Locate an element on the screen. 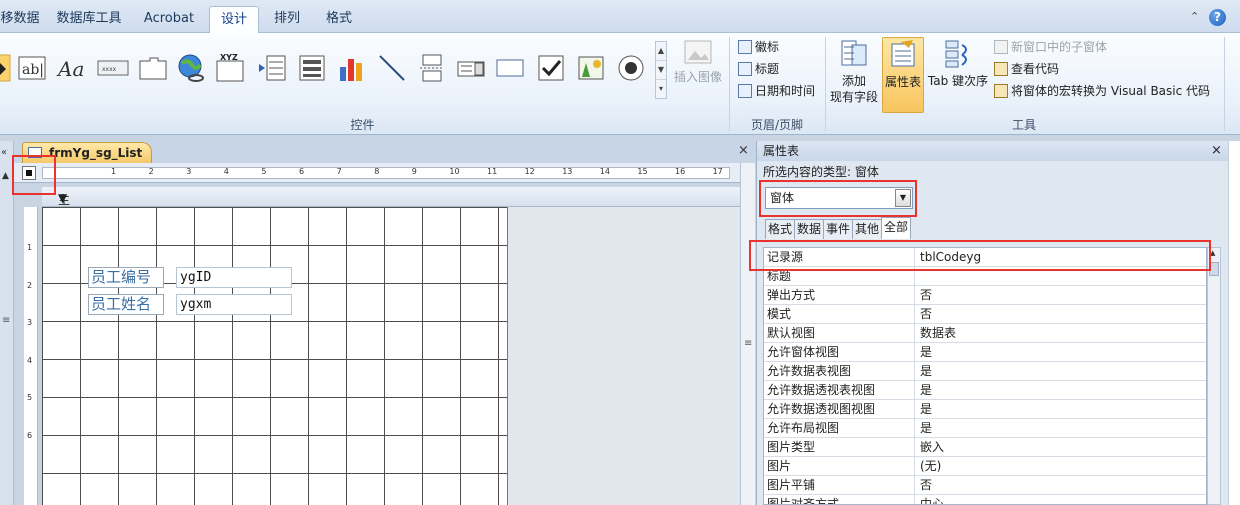 The height and width of the screenshot is (505, 1240). property-value: 数据表 is located at coordinates (1063, 333).